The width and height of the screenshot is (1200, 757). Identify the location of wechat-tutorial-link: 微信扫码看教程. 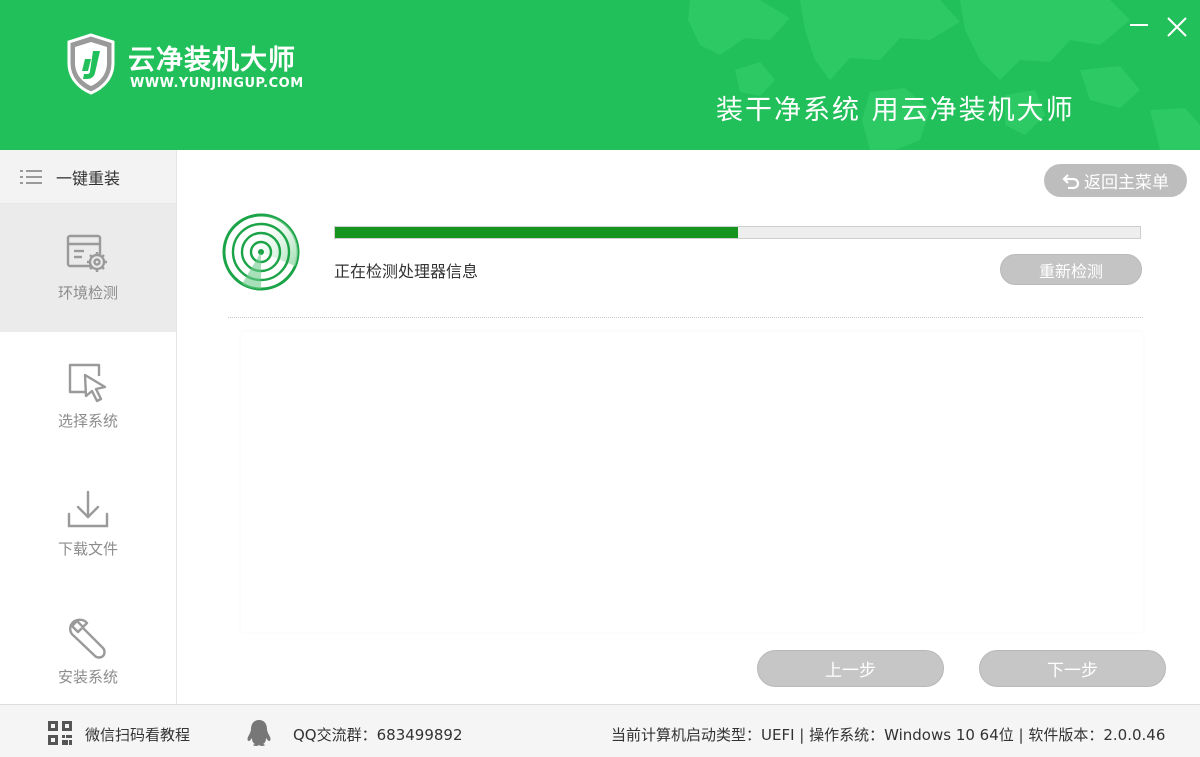
(137, 734).